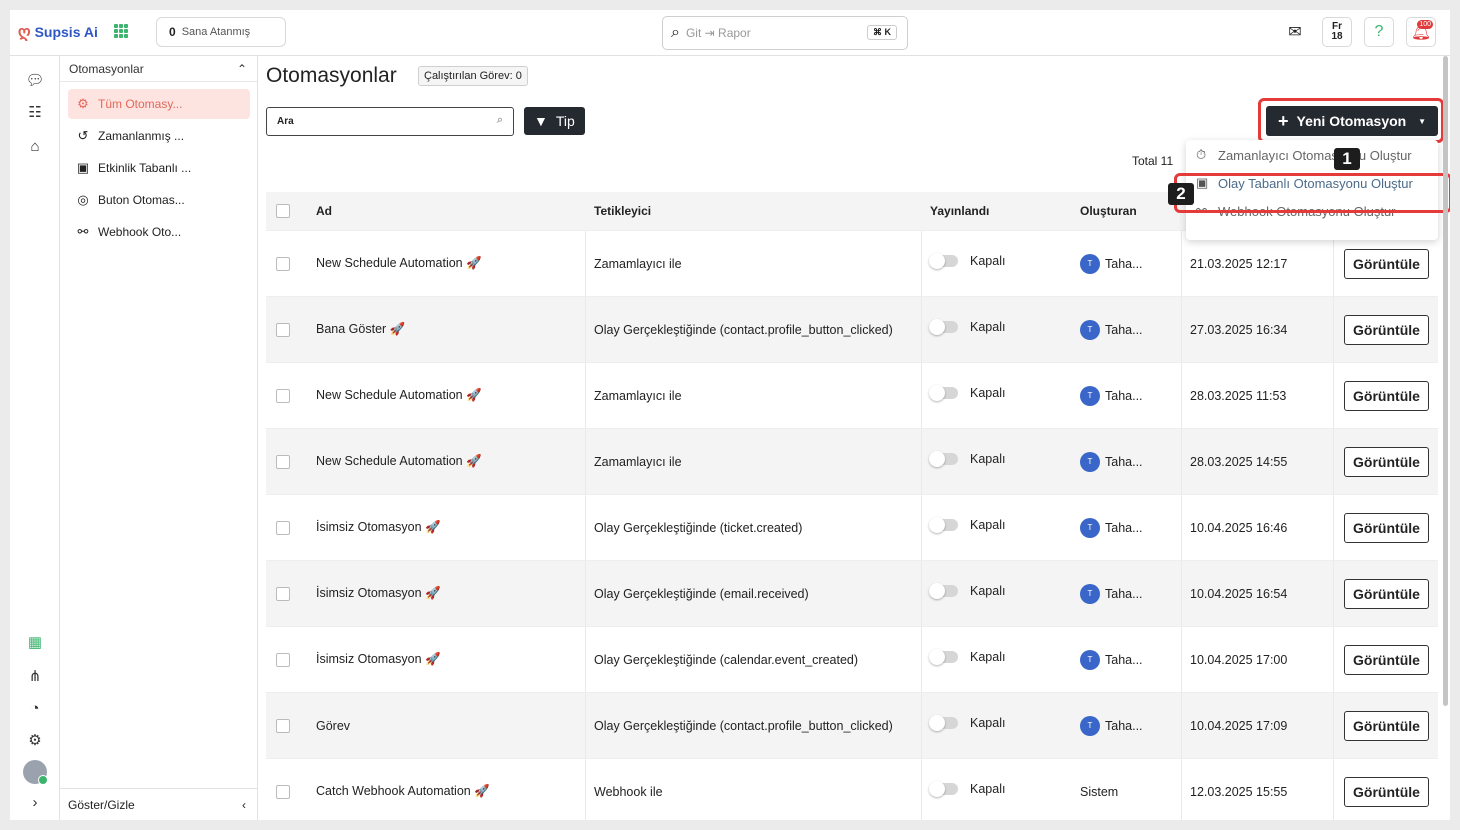 This screenshot has height=830, width=1460. What do you see at coordinates (1379, 32) in the screenshot?
I see `help-icon: ?` at bounding box center [1379, 32].